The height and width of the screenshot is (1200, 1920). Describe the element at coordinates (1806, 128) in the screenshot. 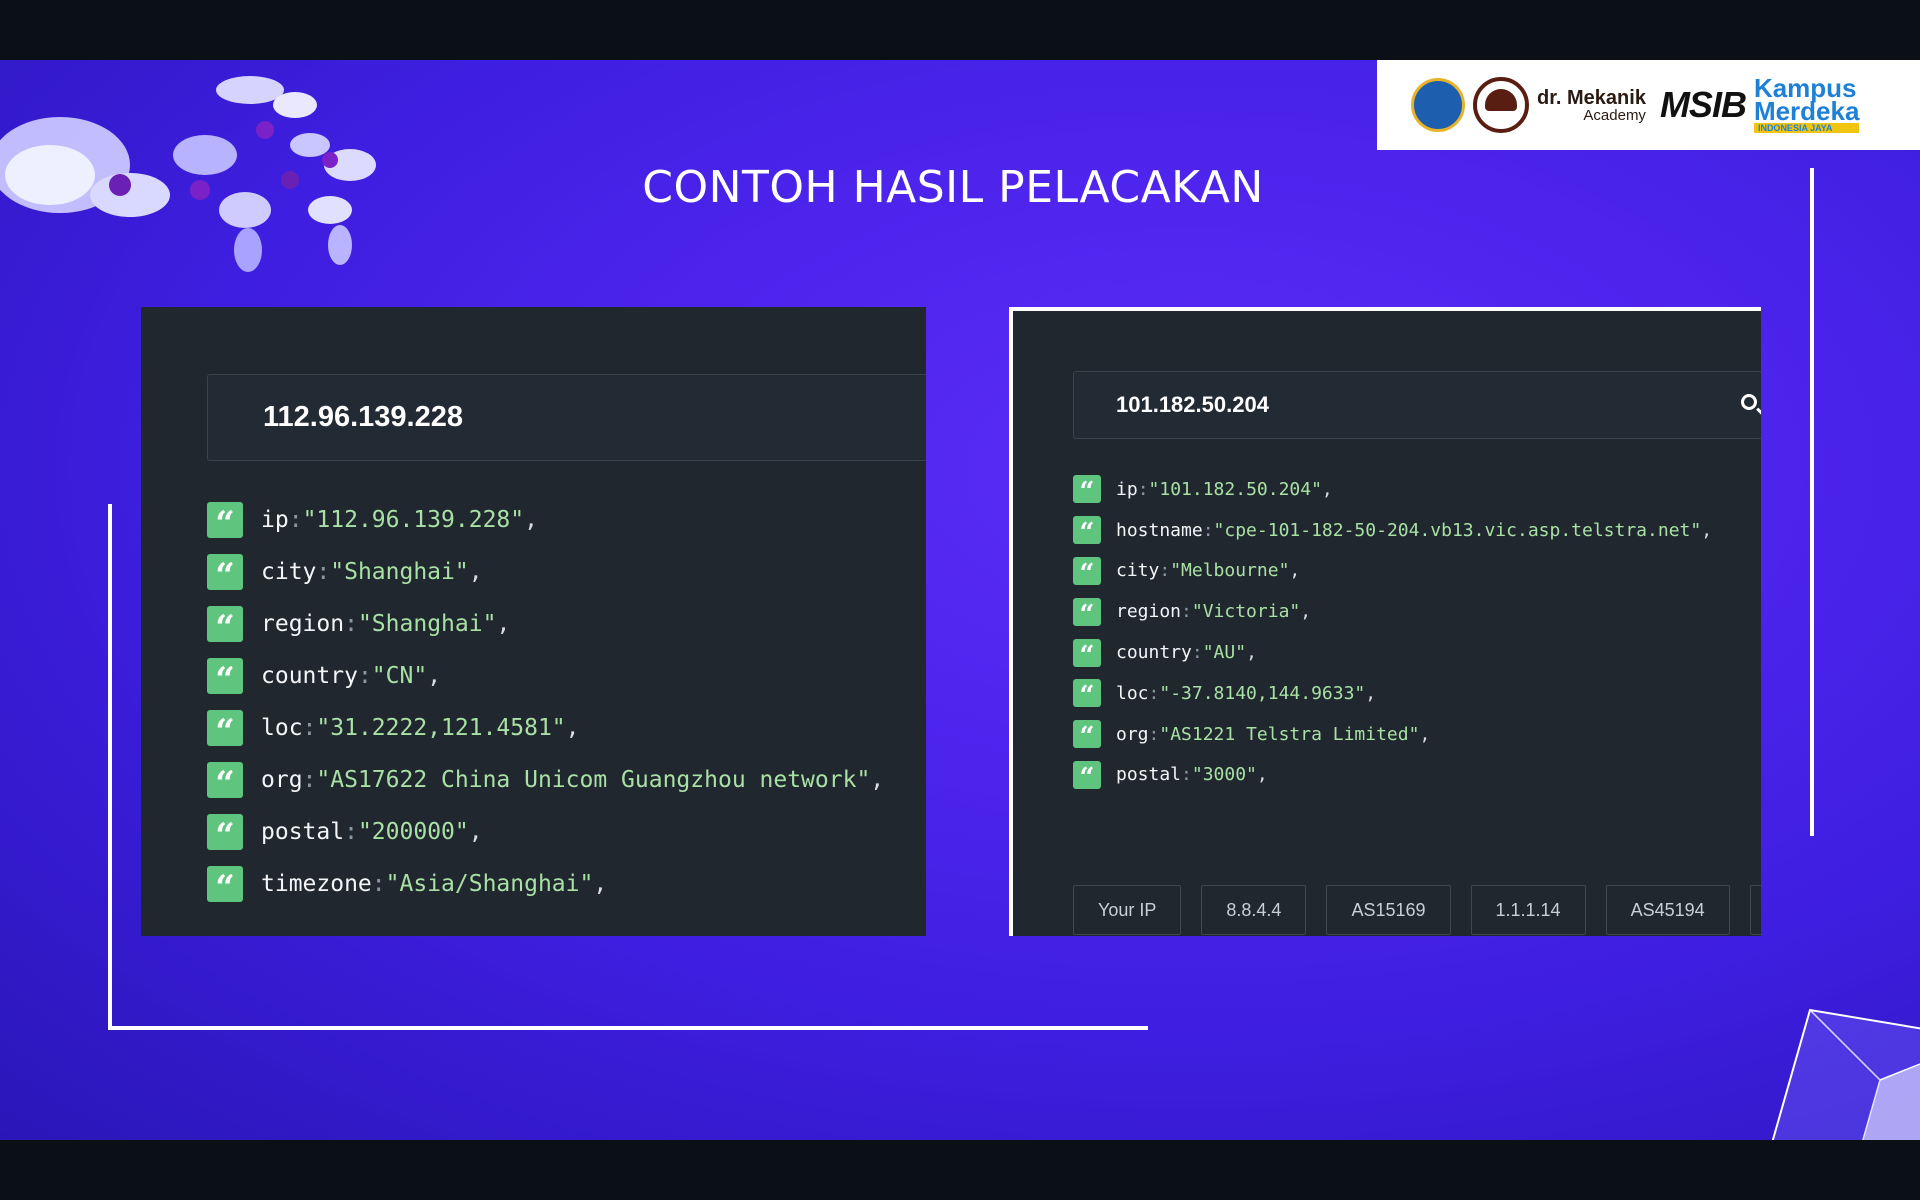

I see `indonesia-jaya-text: INDONESIA JAYA` at that location.